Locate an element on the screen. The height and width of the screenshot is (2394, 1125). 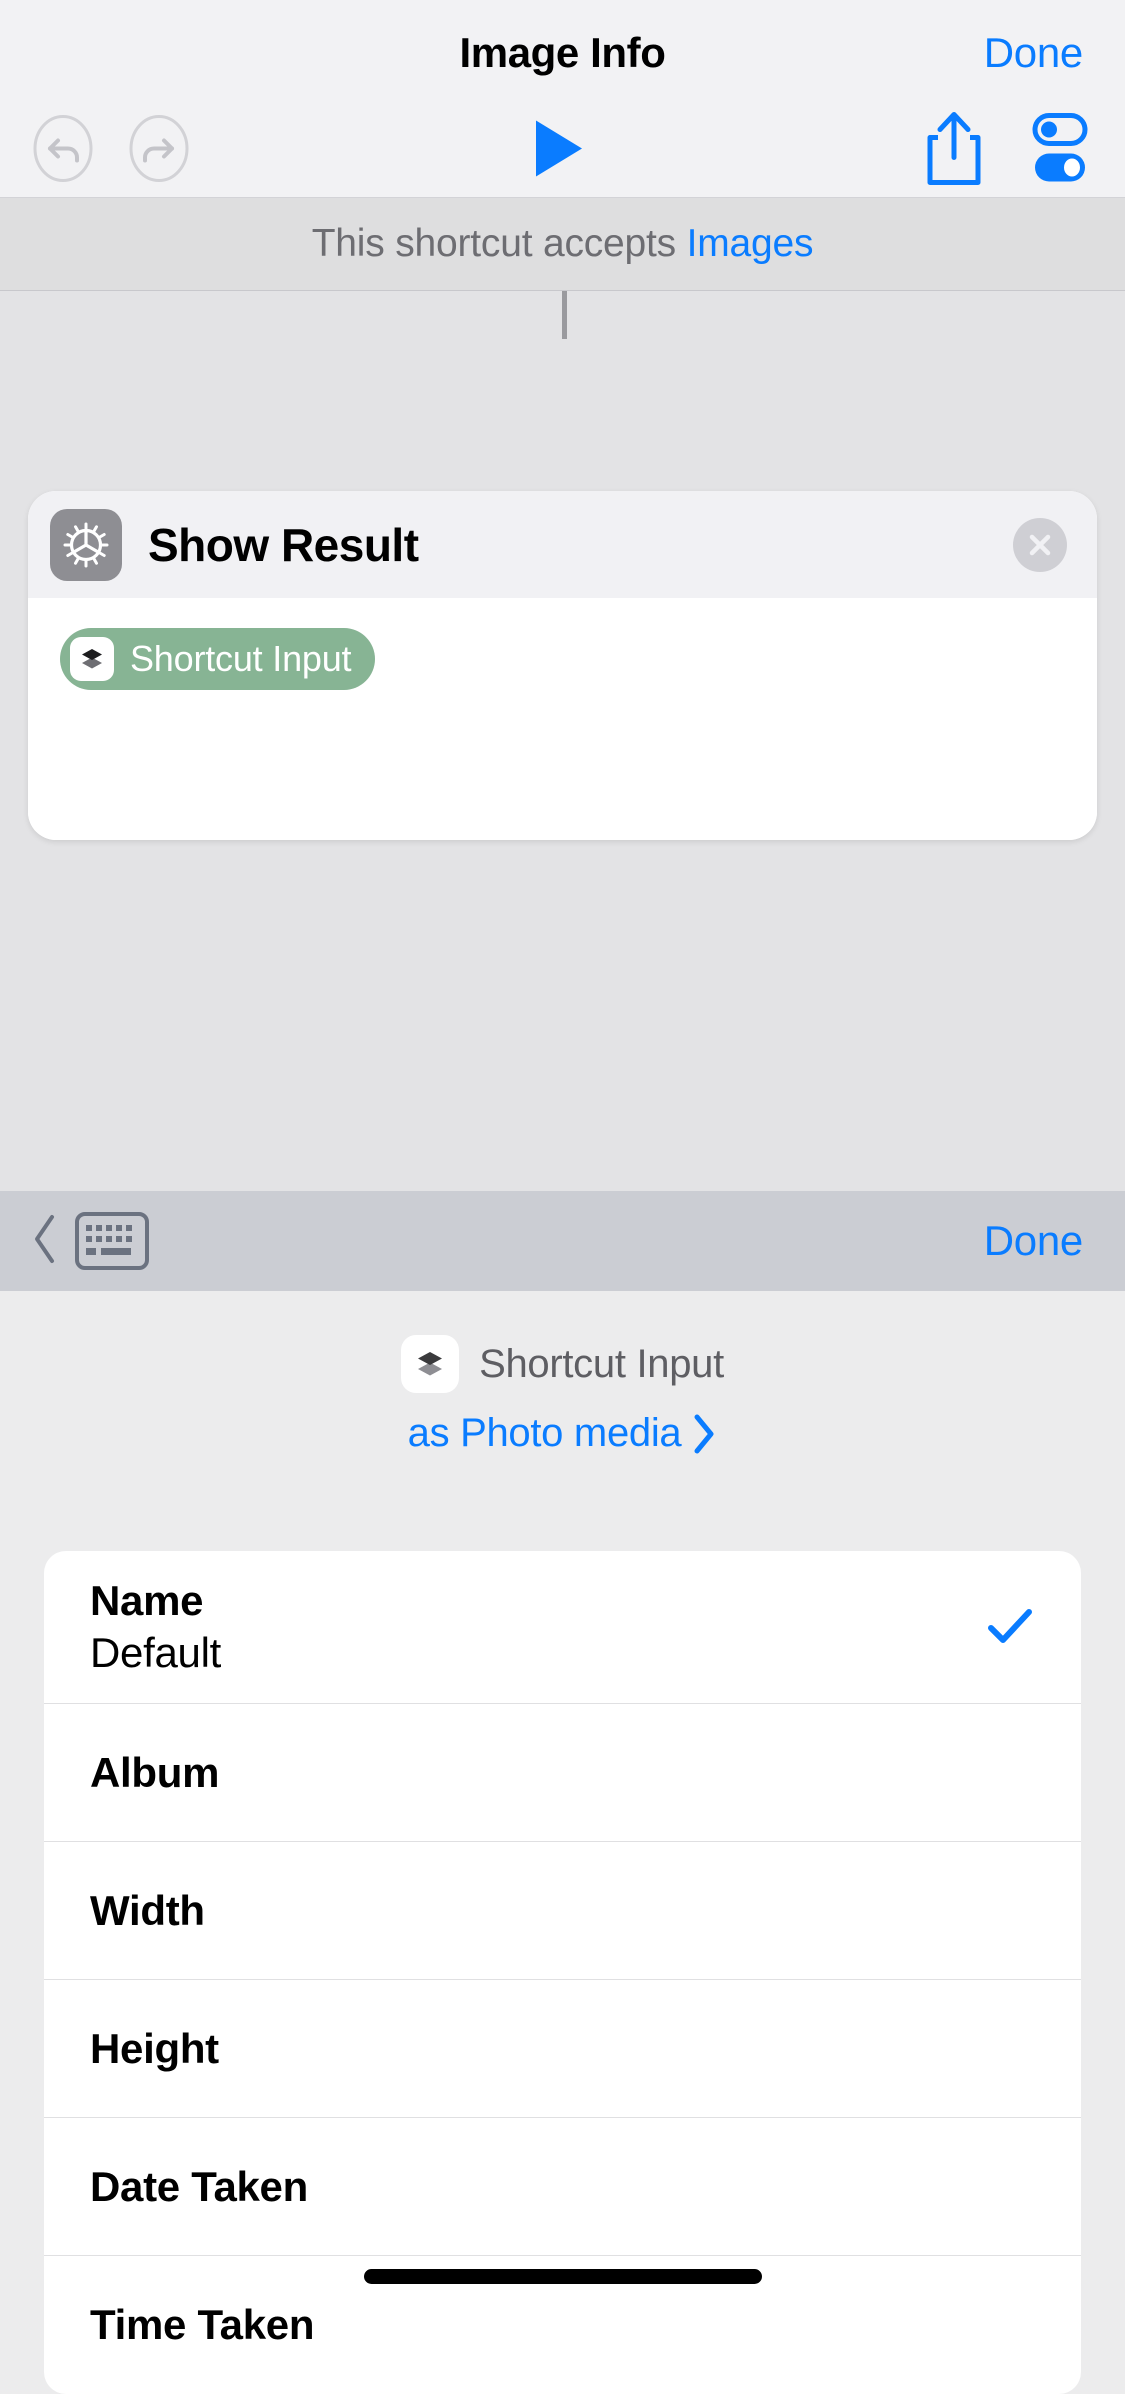
back-chevron-icon is located at coordinates (45, 1241).